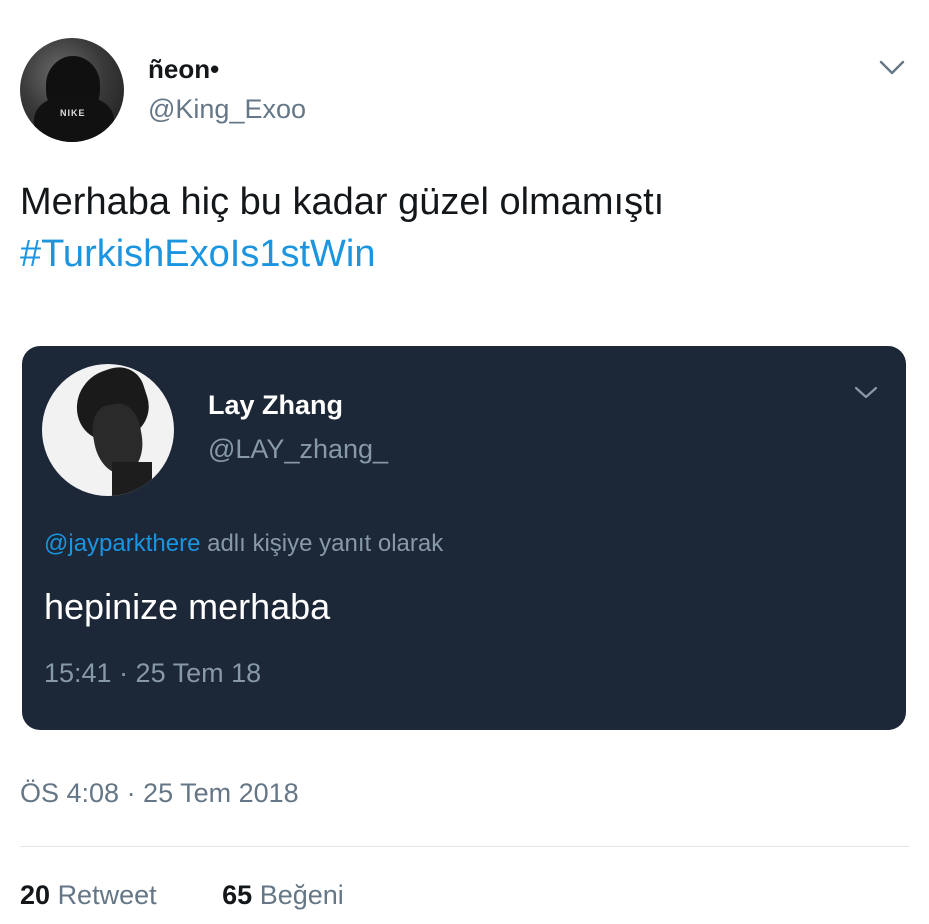  I want to click on avatar-portrait-neck, so click(132, 479).